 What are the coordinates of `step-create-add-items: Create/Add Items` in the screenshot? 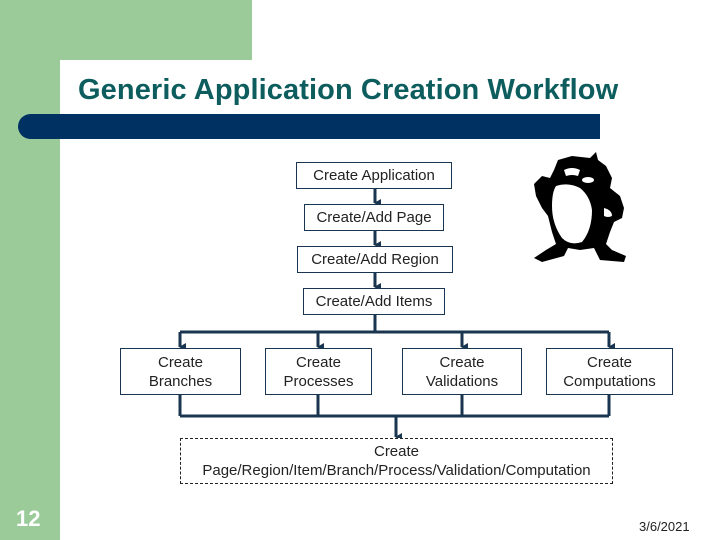 It's located at (374, 301).